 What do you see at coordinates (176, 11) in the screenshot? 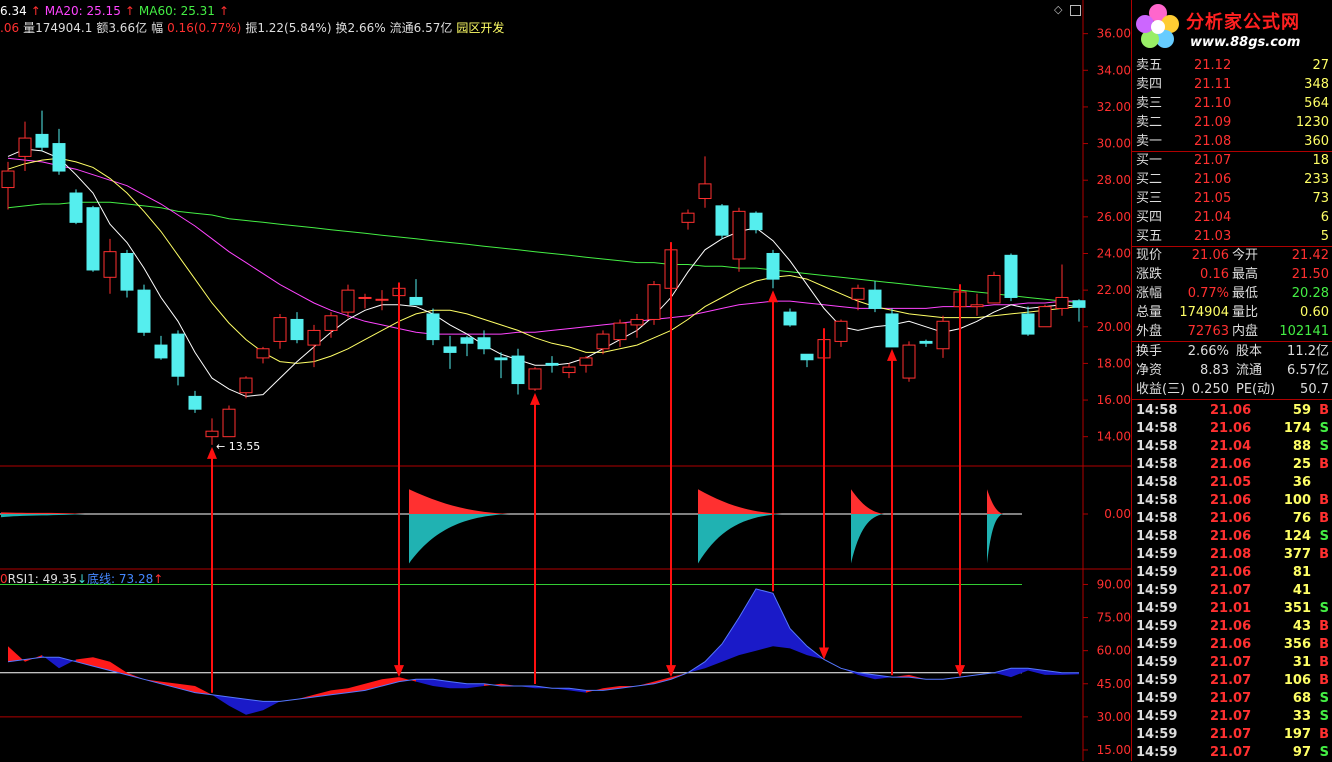
I see `ma-legend-item-4: MA60: 25.31` at bounding box center [176, 11].